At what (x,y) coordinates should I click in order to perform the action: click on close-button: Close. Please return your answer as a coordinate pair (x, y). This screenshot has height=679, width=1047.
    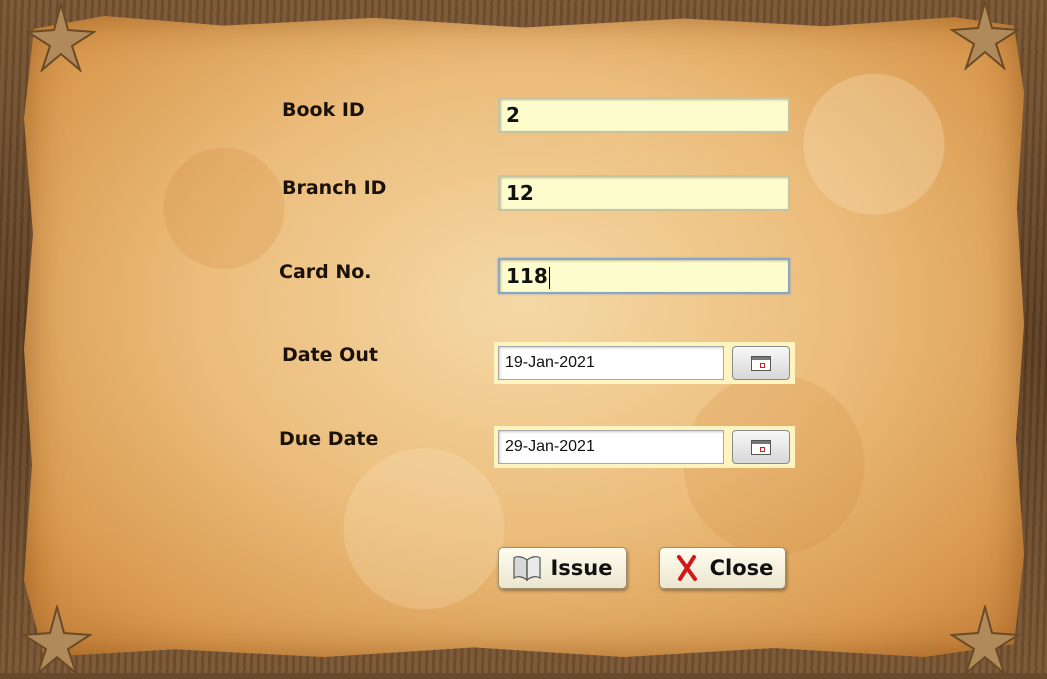
    Looking at the image, I should click on (722, 568).